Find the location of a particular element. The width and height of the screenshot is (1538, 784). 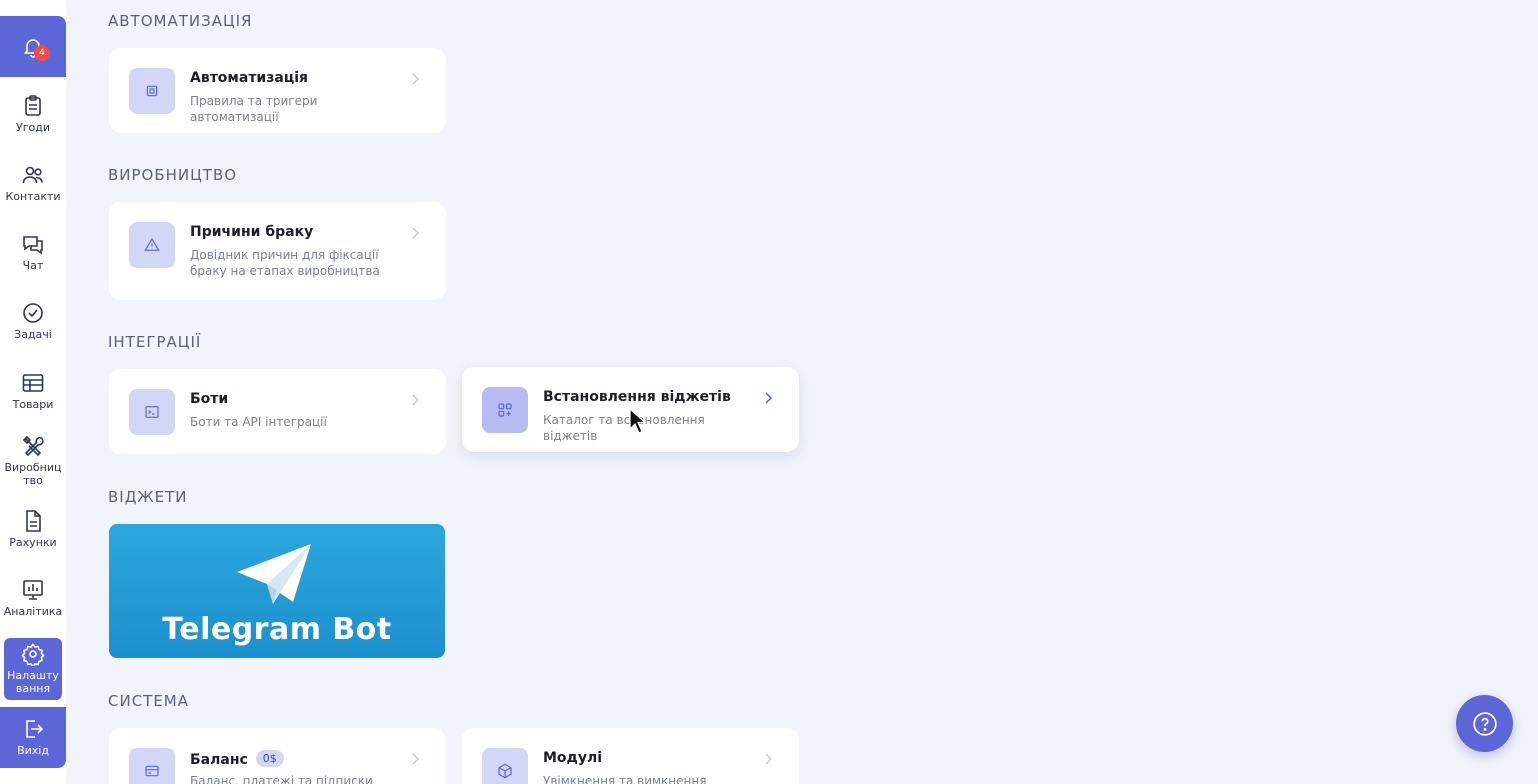

sidebar-item-chat: Чат is located at coordinates (33, 252).